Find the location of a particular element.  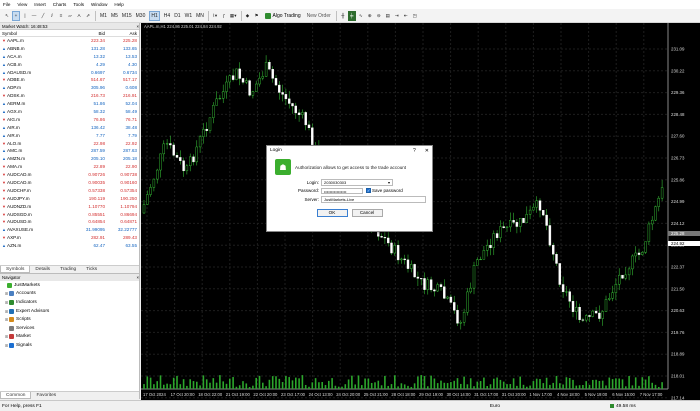

navigator-item: ⊞ Indicators is located at coordinates (69, 302).